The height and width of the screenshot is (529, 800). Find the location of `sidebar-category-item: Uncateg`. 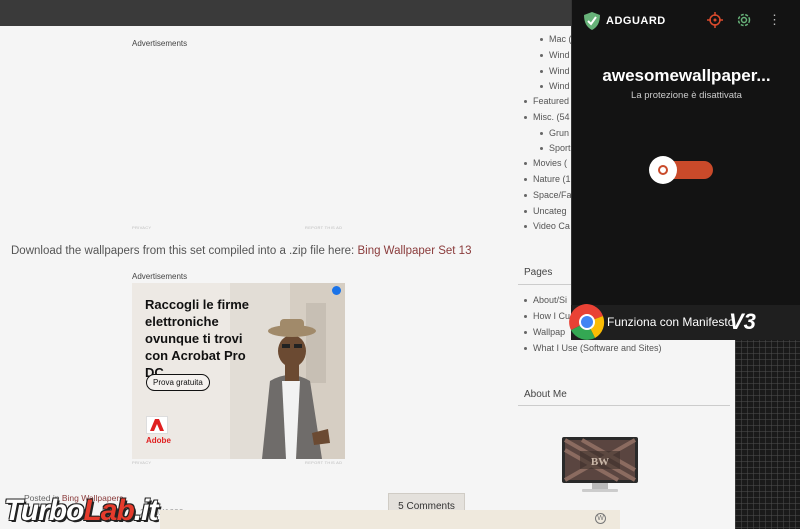

sidebar-category-item: Uncateg is located at coordinates (545, 211).